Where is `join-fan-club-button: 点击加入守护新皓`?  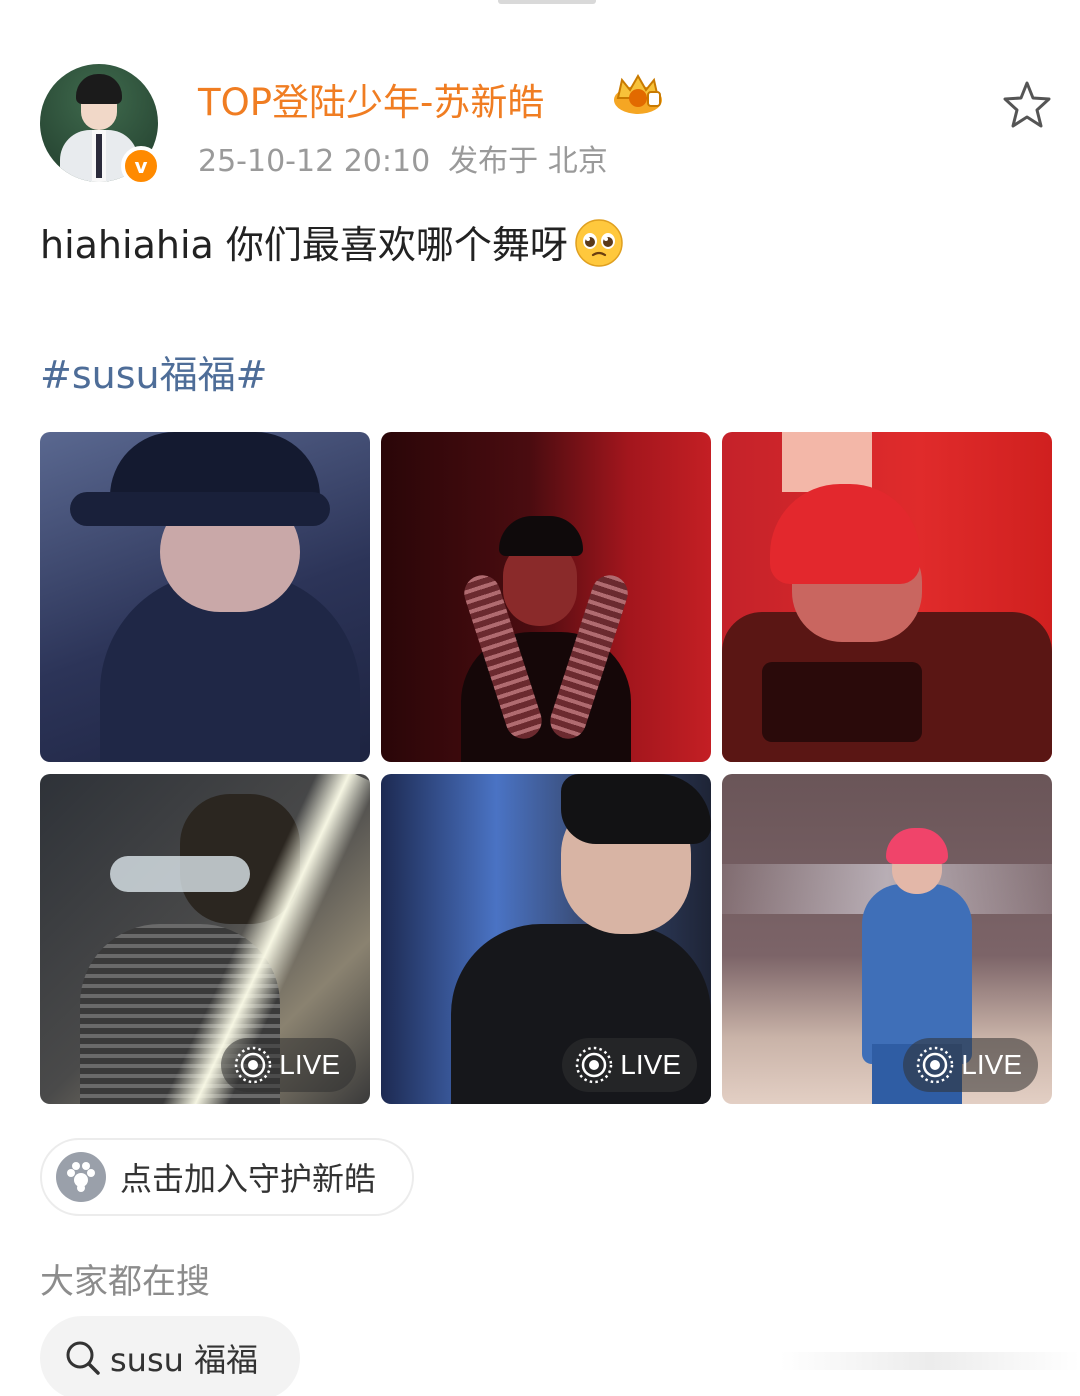 join-fan-club-button: 点击加入守护新皓 is located at coordinates (227, 1177).